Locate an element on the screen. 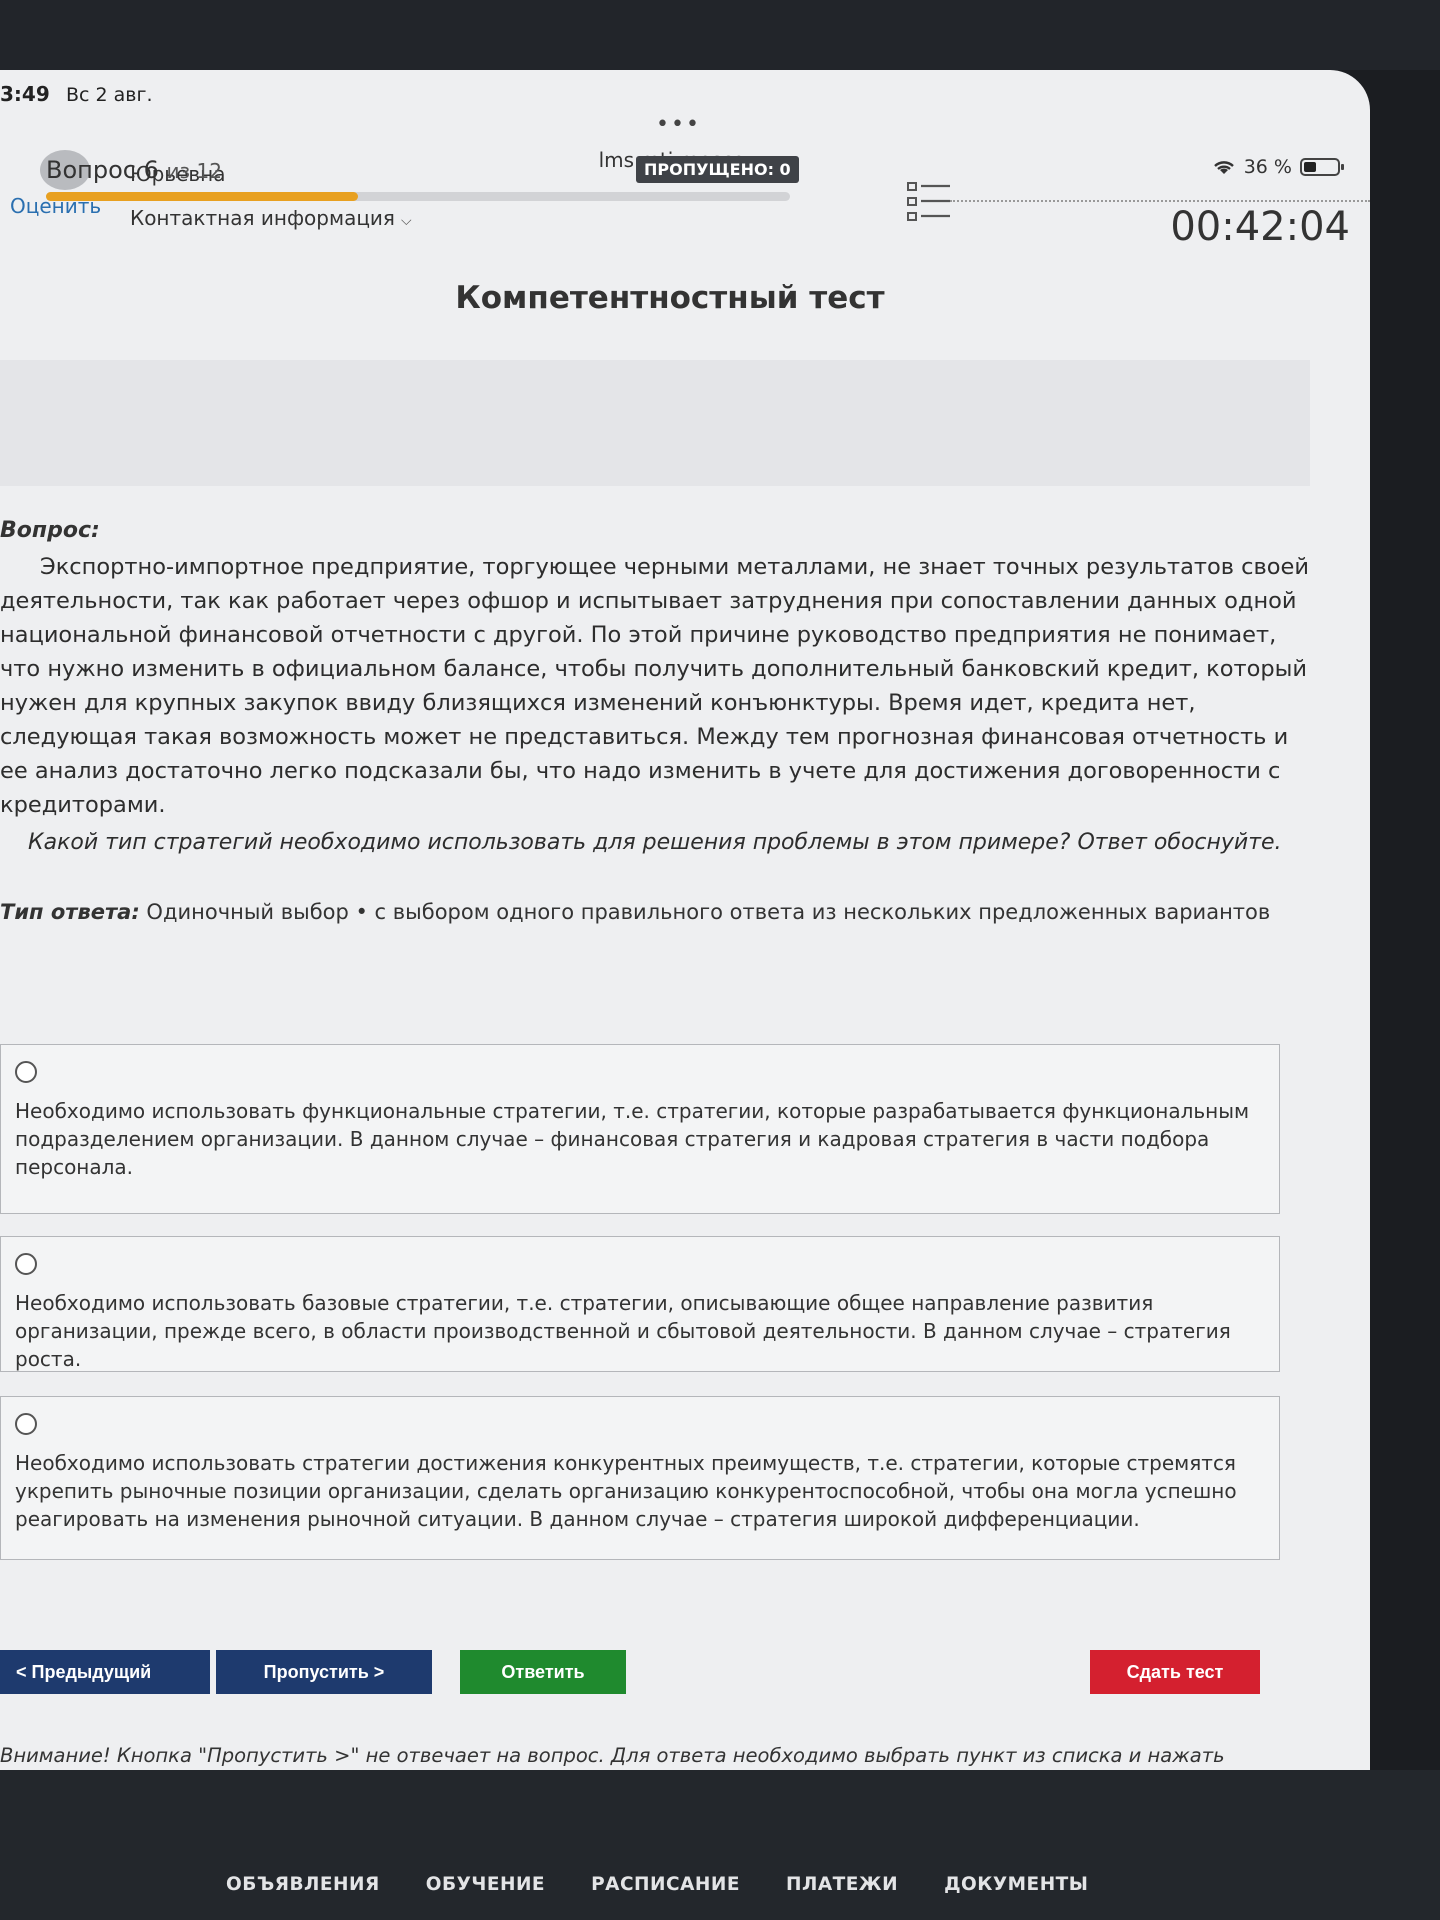  status-indicators: 36 % is located at coordinates (1278, 167).